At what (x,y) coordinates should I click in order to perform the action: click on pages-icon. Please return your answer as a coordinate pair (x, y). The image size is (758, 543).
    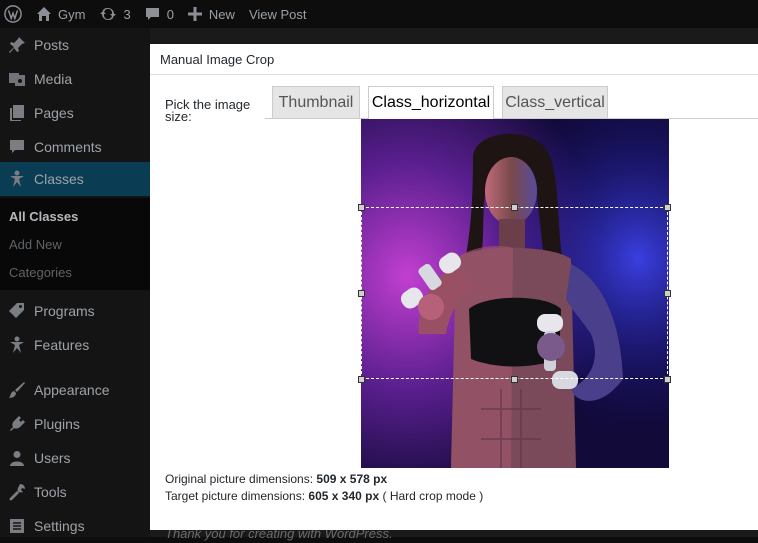
    Looking at the image, I should click on (17, 113).